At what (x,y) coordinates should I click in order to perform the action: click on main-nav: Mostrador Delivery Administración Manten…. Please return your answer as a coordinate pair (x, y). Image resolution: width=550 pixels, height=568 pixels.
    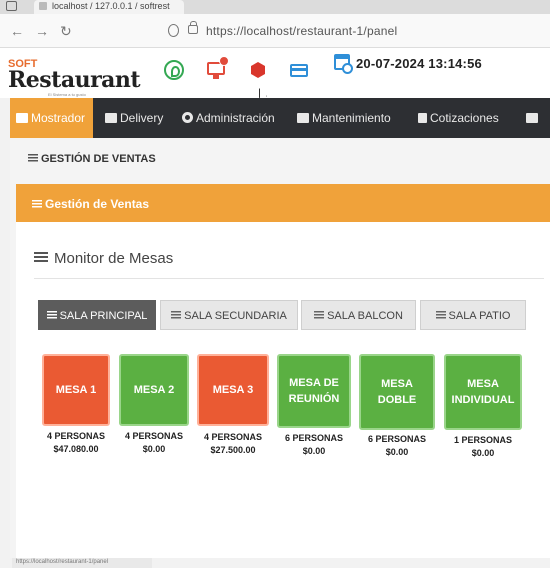
    Looking at the image, I should click on (280, 118).